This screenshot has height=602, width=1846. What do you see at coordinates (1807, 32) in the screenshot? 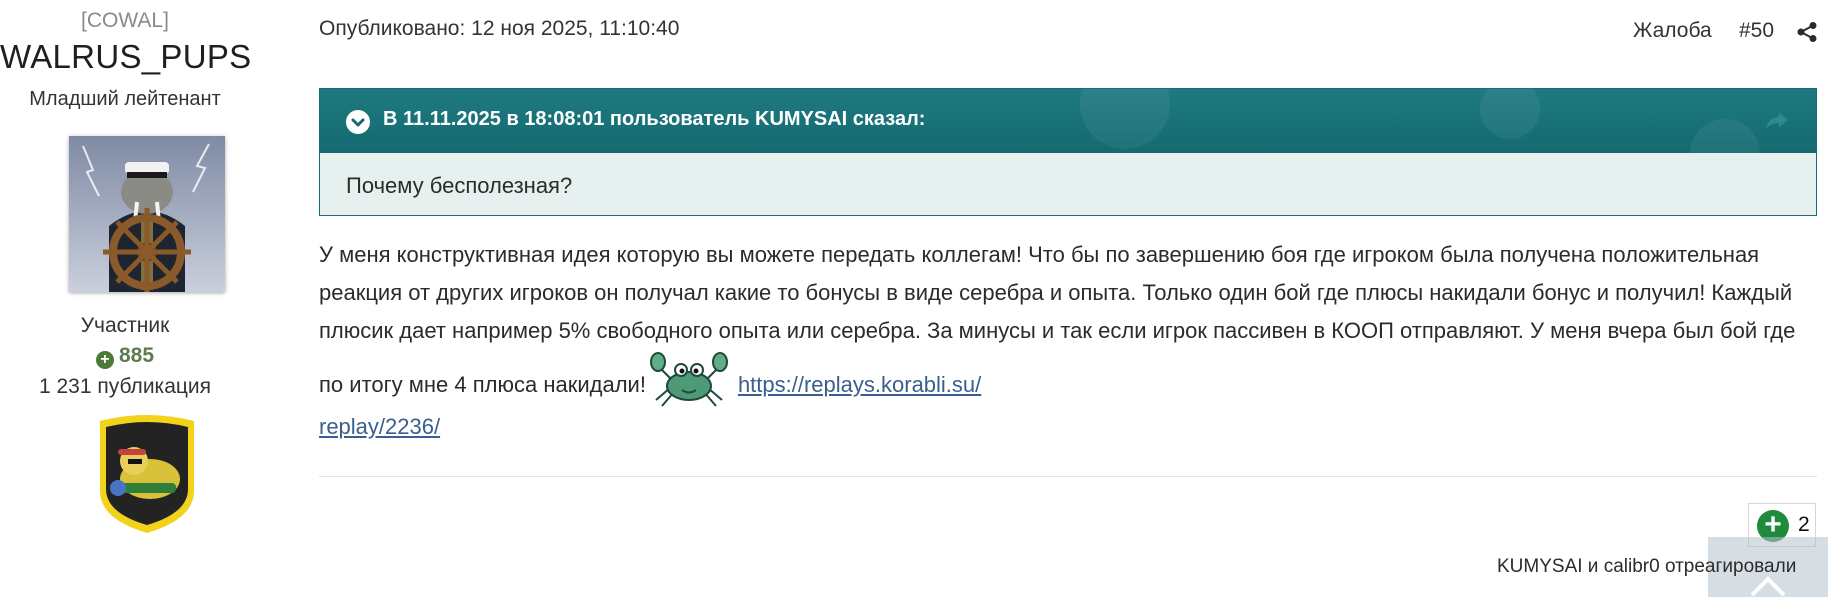
I see `share-icon` at bounding box center [1807, 32].